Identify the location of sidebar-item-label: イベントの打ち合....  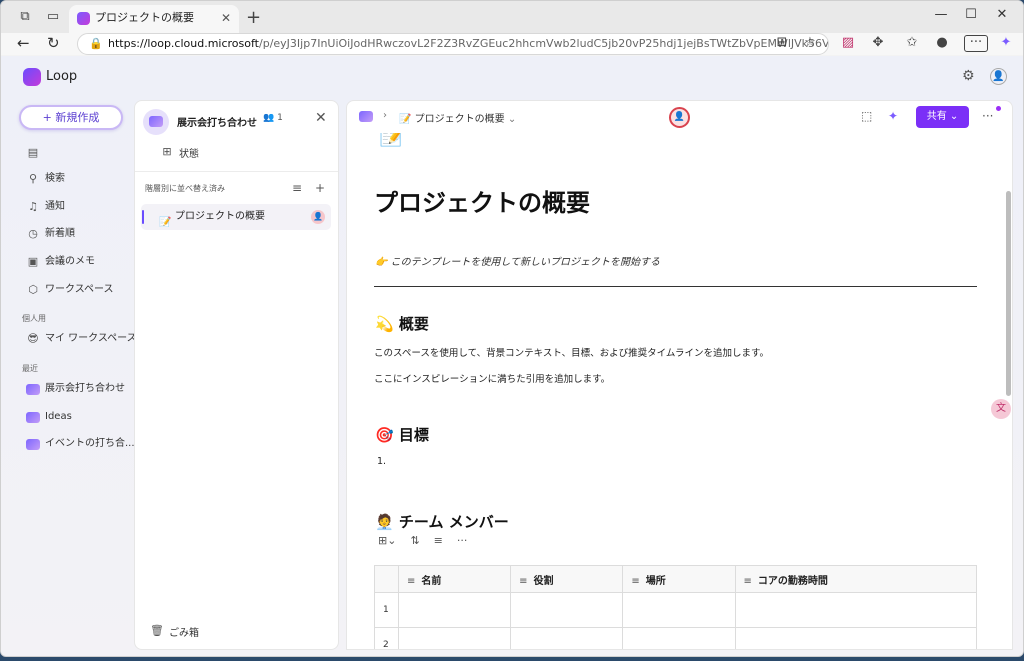
(90, 443).